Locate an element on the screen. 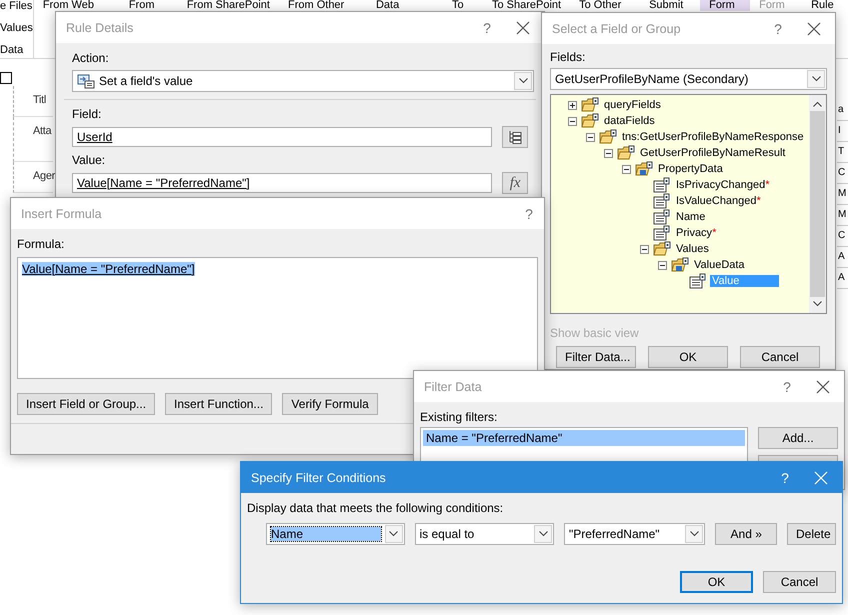 Image resolution: width=848 pixels, height=615 pixels. tree-item: ValueData is located at coordinates (719, 265).